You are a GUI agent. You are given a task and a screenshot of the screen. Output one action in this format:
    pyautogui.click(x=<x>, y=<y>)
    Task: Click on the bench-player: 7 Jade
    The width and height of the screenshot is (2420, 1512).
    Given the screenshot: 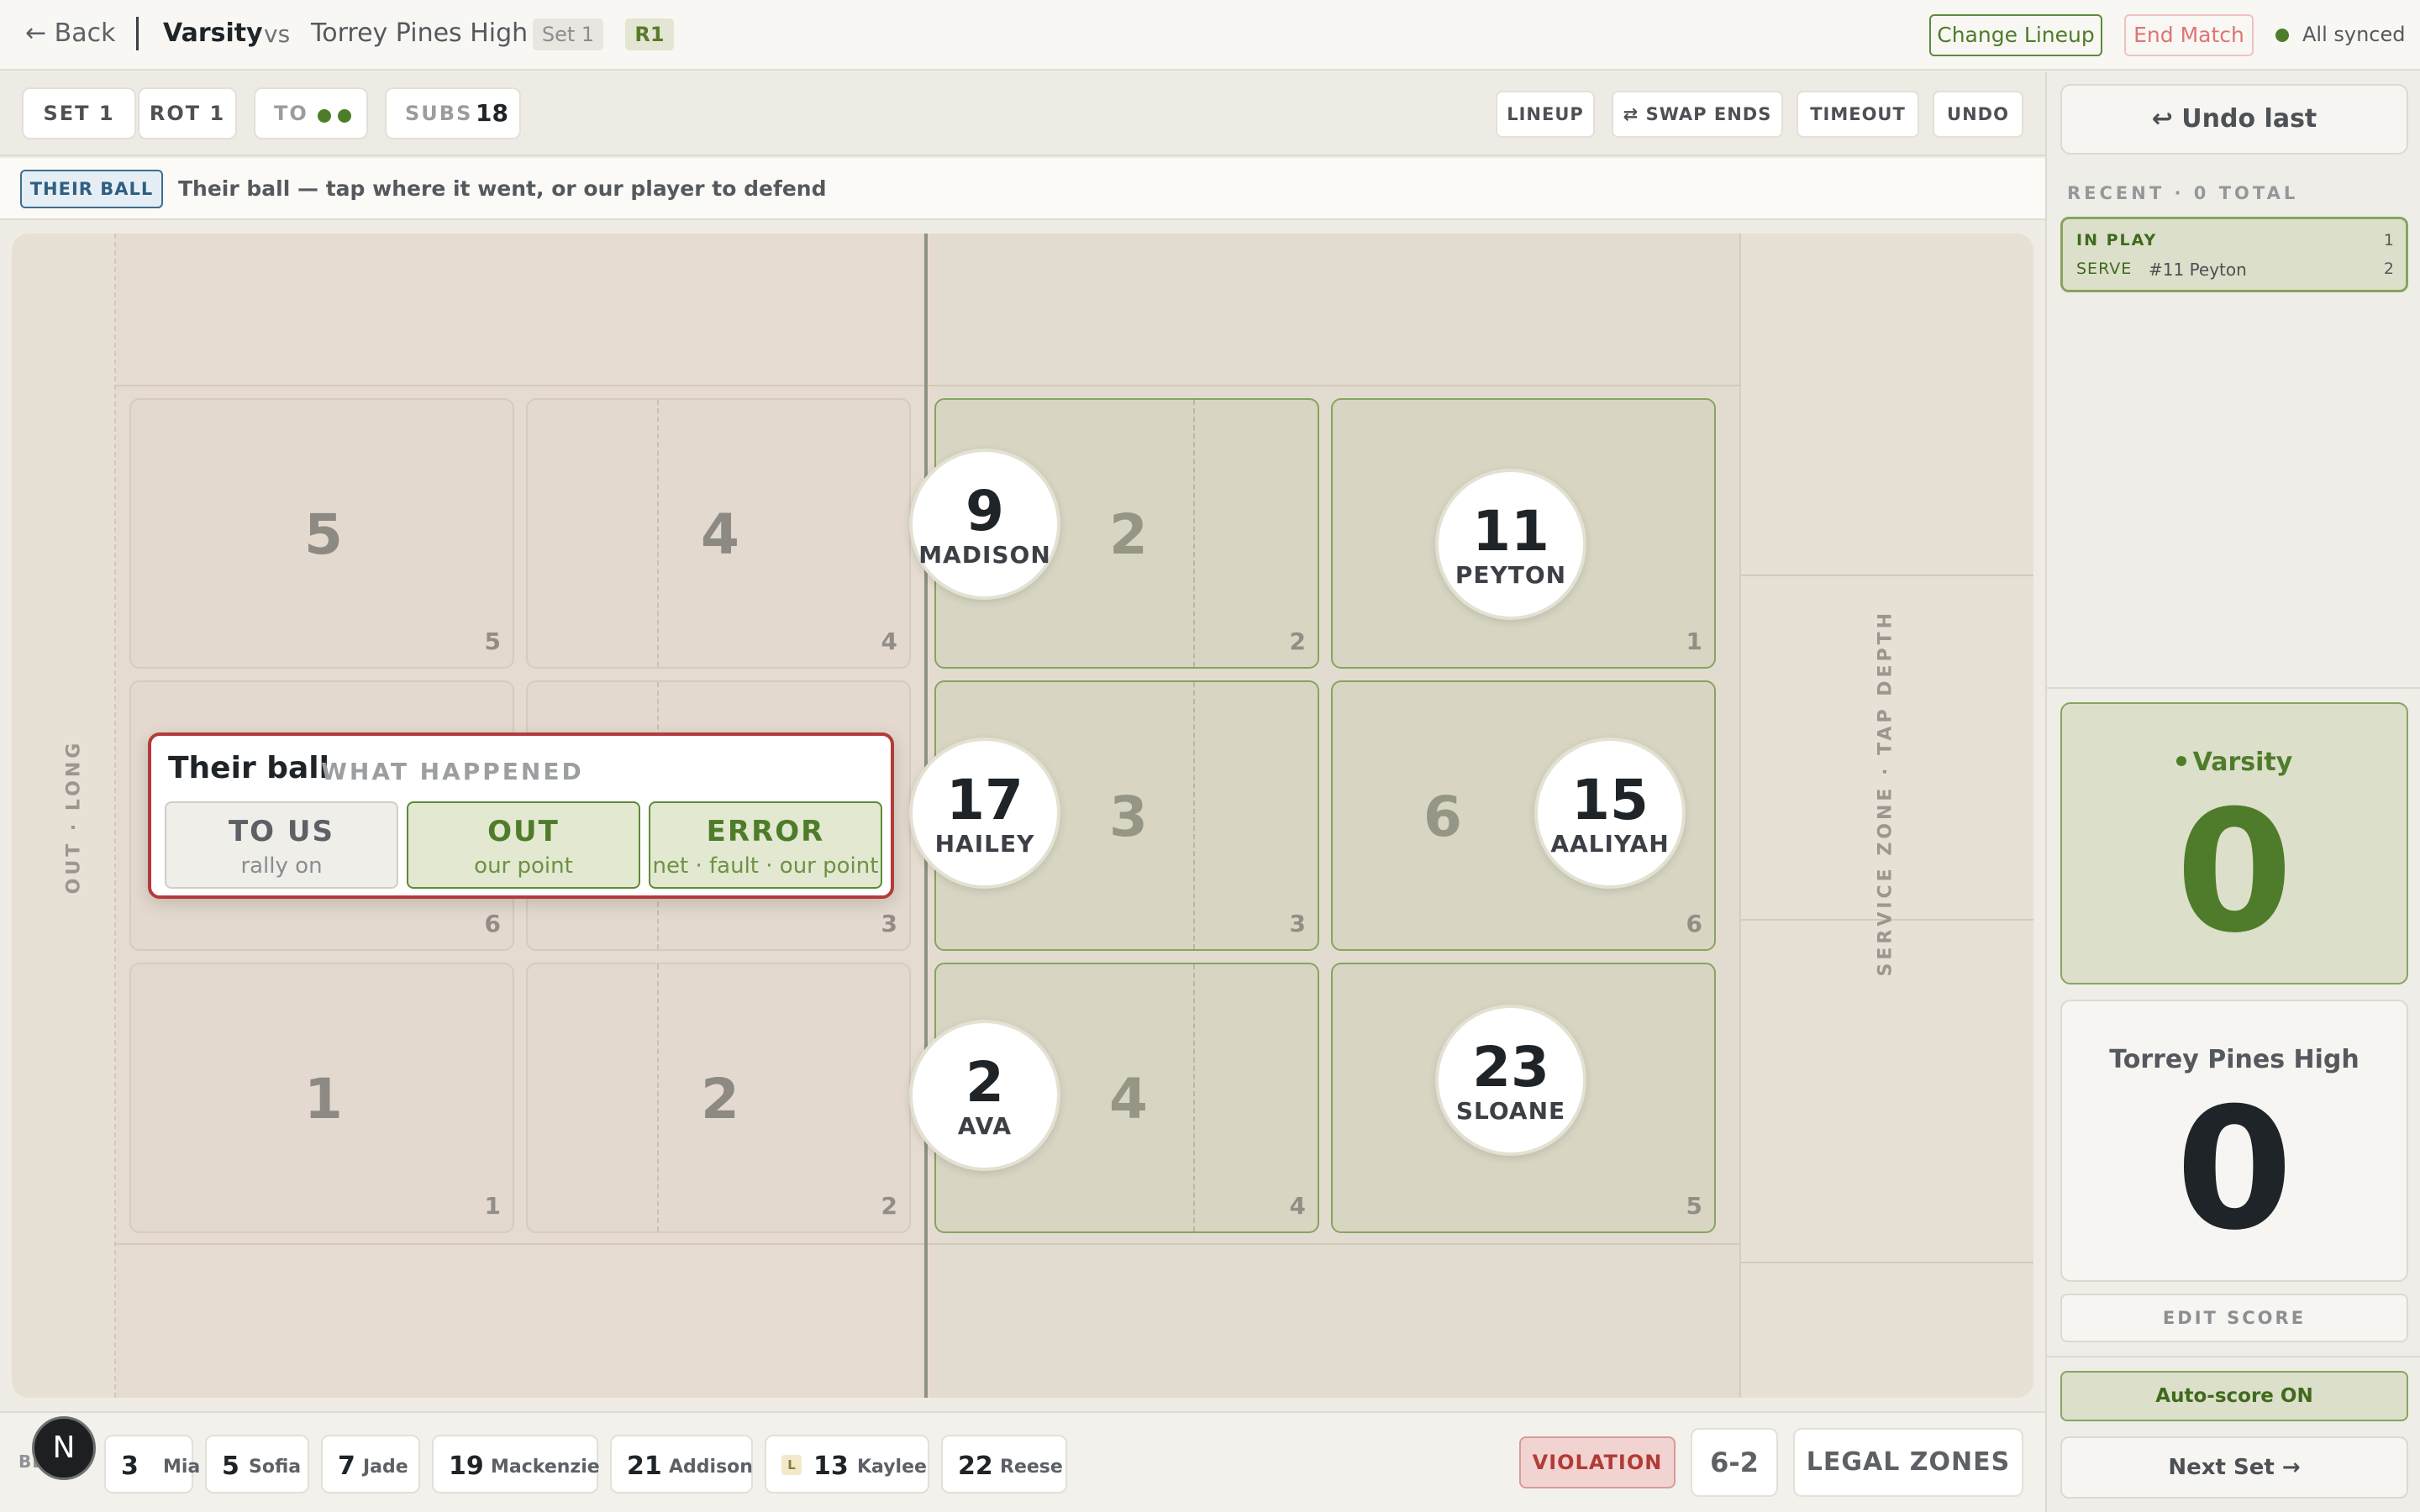 What is the action you would take?
    pyautogui.click(x=370, y=1464)
    